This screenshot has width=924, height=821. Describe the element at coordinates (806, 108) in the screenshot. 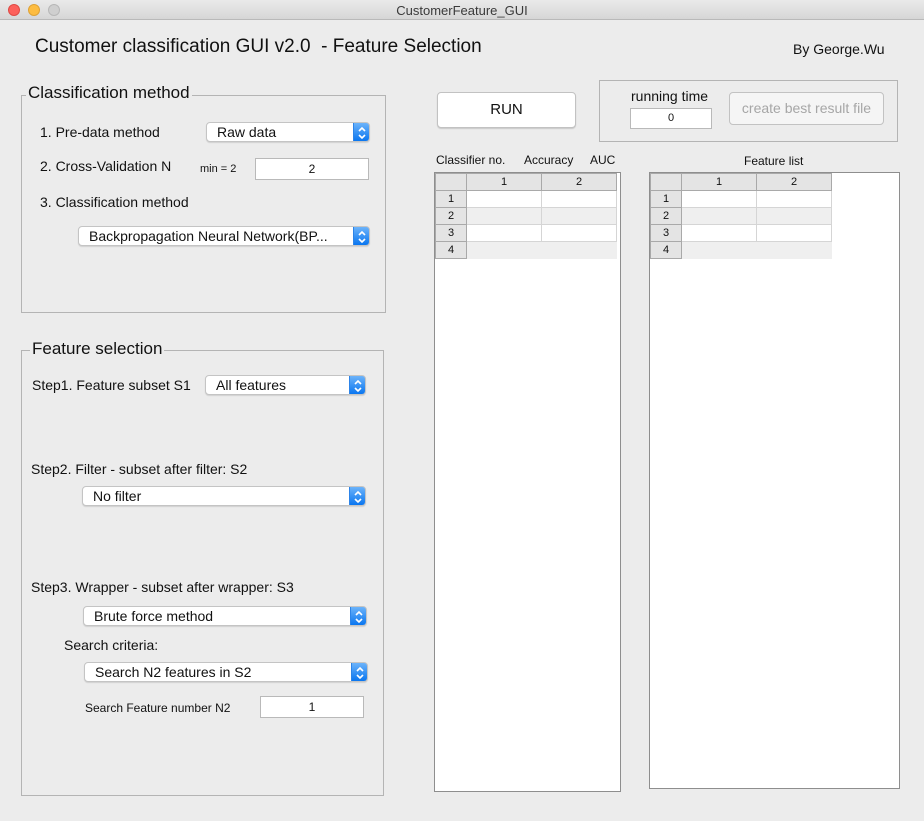

I see `create-best-result-file-button: create best result file` at that location.